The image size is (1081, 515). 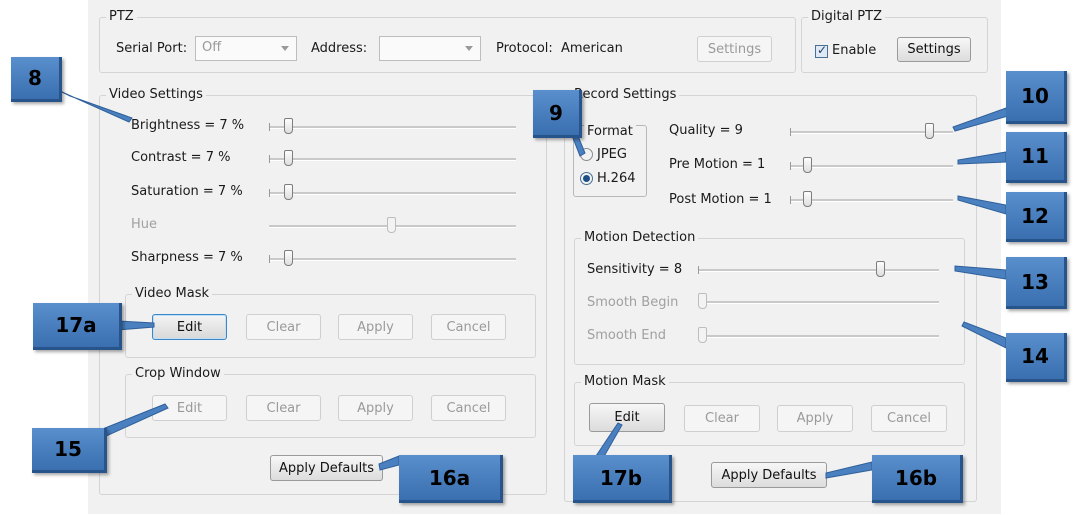 I want to click on callout-17b: 17b, so click(x=622, y=479).